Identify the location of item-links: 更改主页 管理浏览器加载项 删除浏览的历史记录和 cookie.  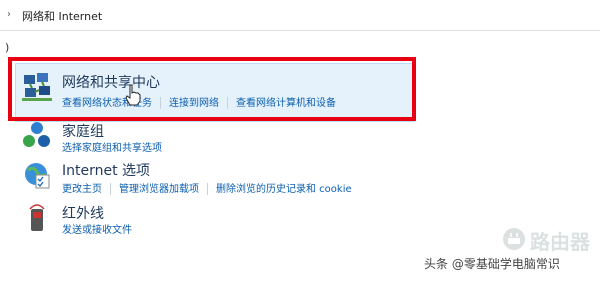
(207, 187).